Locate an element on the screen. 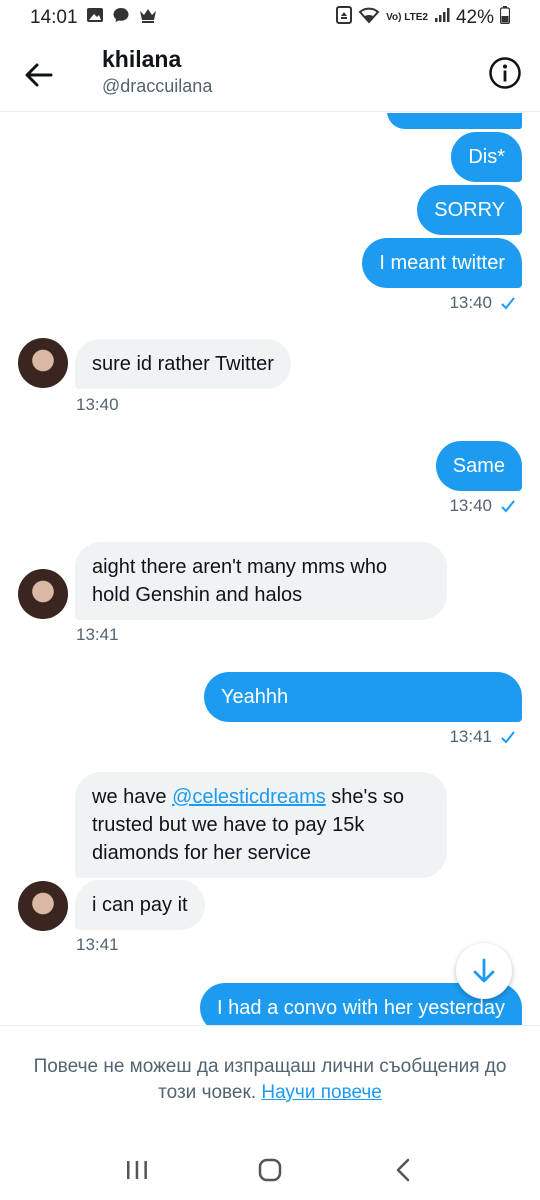 The height and width of the screenshot is (1200, 540). info-button is located at coordinates (505, 73).